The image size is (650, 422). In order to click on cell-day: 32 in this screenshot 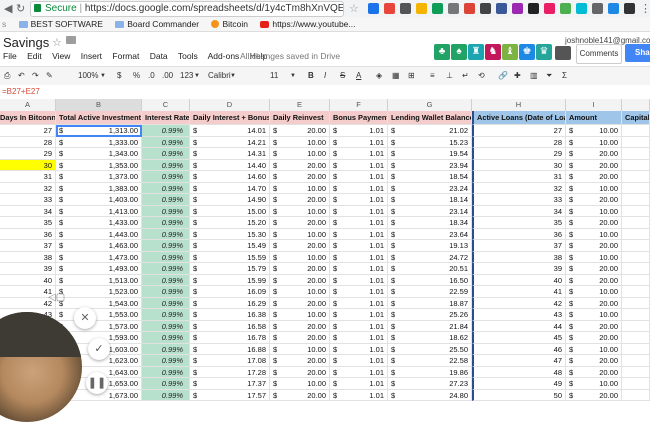, I will do `click(28, 188)`.